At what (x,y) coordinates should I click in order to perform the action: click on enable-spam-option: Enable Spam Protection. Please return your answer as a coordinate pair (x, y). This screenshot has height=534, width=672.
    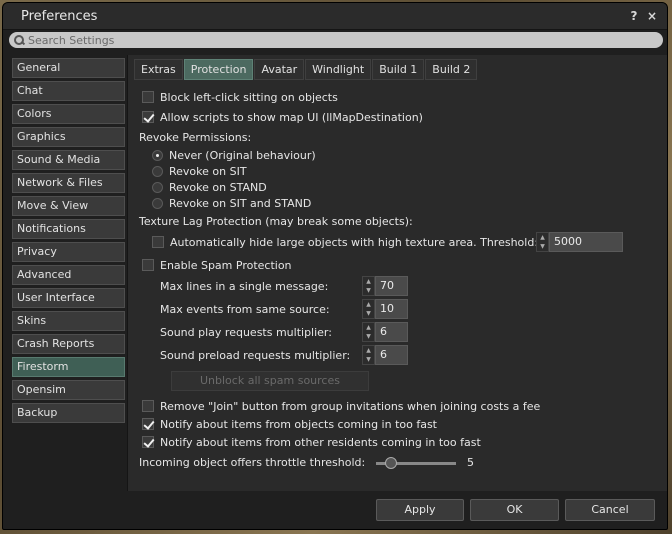
    Looking at the image, I should click on (217, 265).